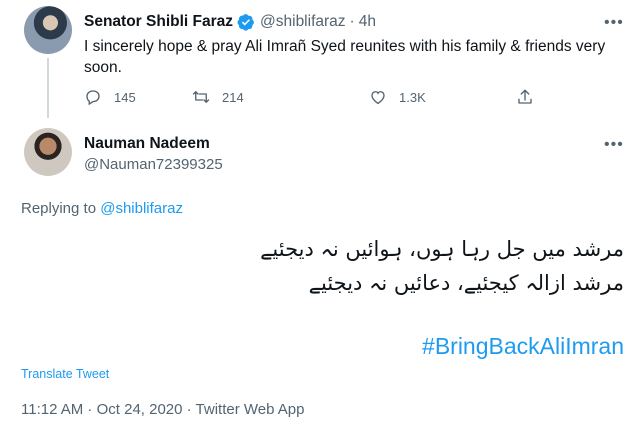  Describe the element at coordinates (158, 22) in the screenshot. I see `author-name: Senator Shibli Faraz` at that location.